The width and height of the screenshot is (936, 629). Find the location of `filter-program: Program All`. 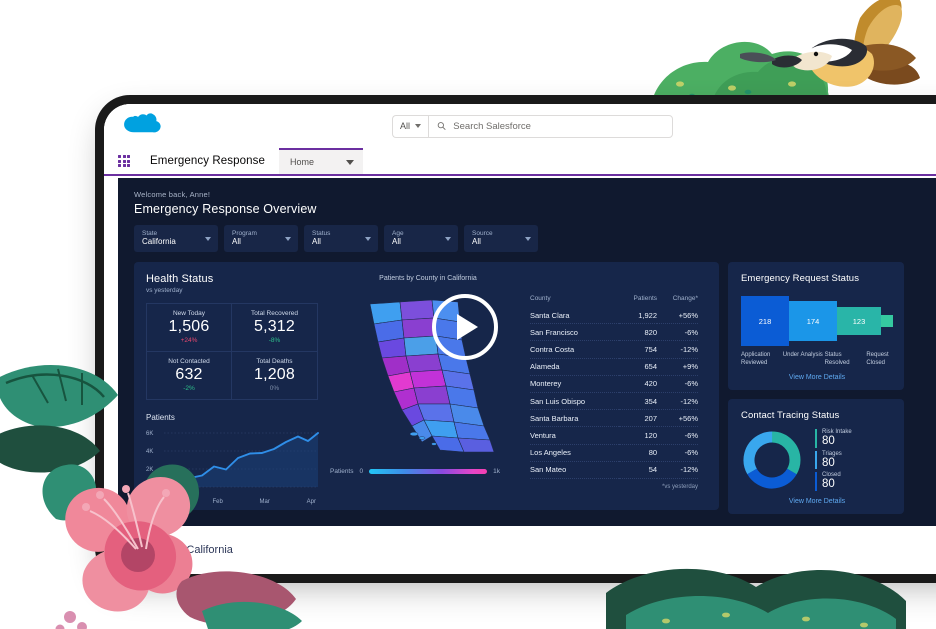

filter-program: Program All is located at coordinates (261, 238).